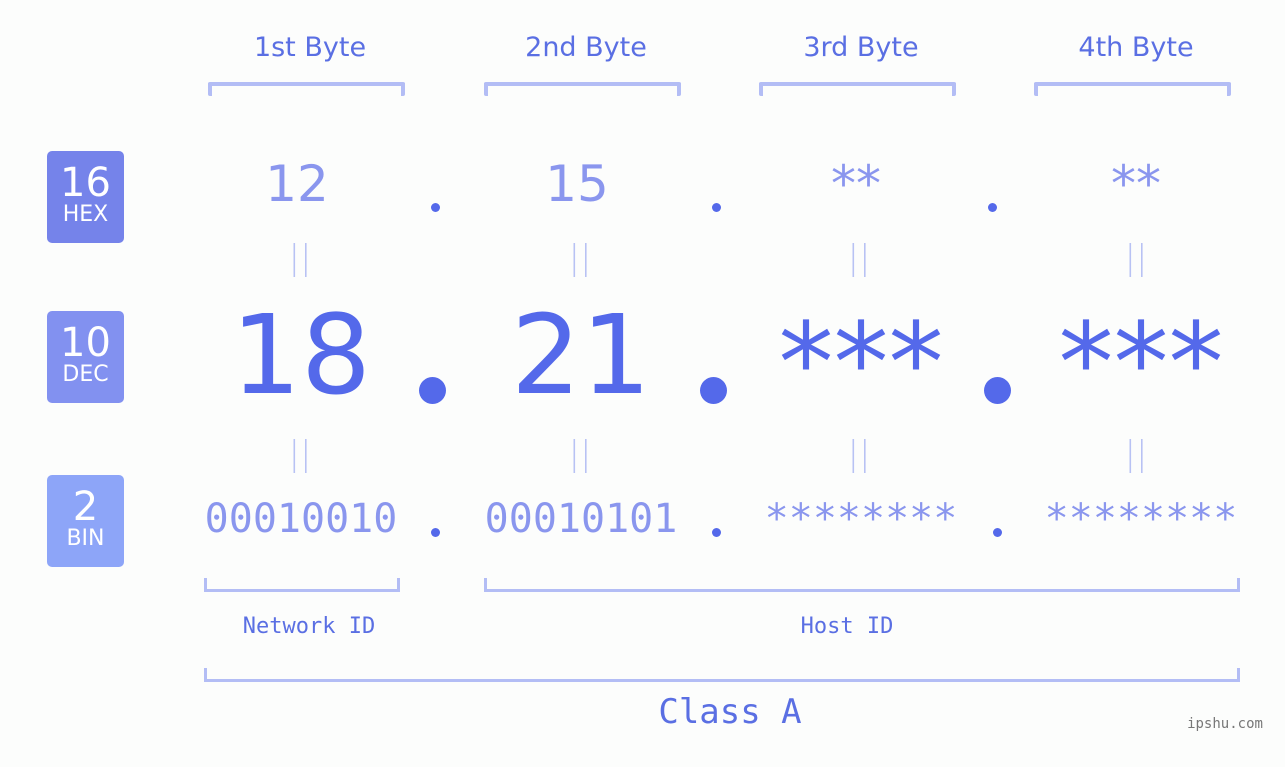  Describe the element at coordinates (1225, 724) in the screenshot. I see `watermark: ipshu.com` at that location.